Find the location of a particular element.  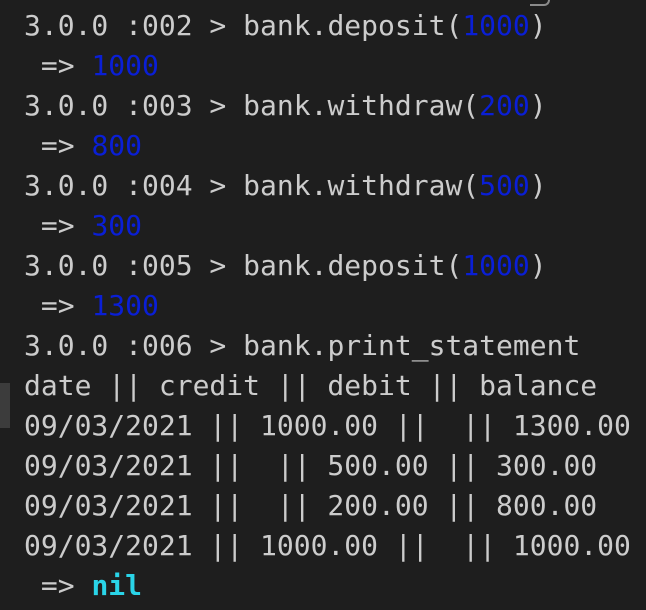

prompt: 3.0.0 :003 > is located at coordinates (134, 105).